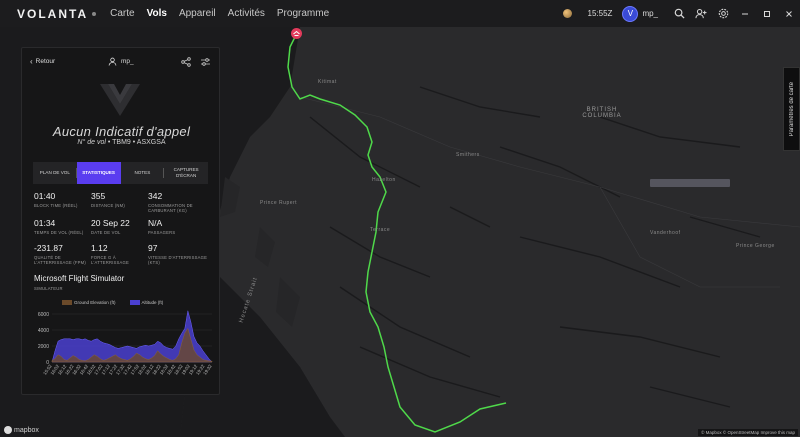 The width and height of the screenshot is (800, 437). Describe the element at coordinates (327, 82) in the screenshot. I see `map-place-label: Kitimat` at that location.